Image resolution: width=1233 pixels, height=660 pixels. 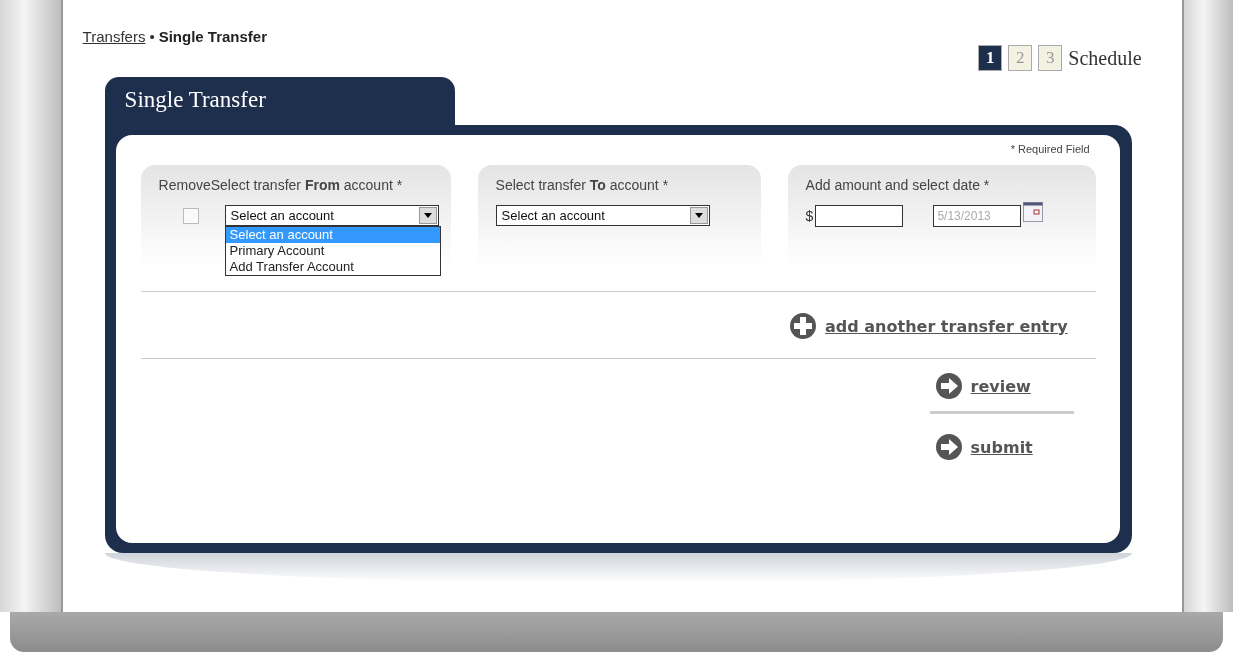 I want to click on breadcrumb-current: Single Transfer, so click(x=213, y=36).